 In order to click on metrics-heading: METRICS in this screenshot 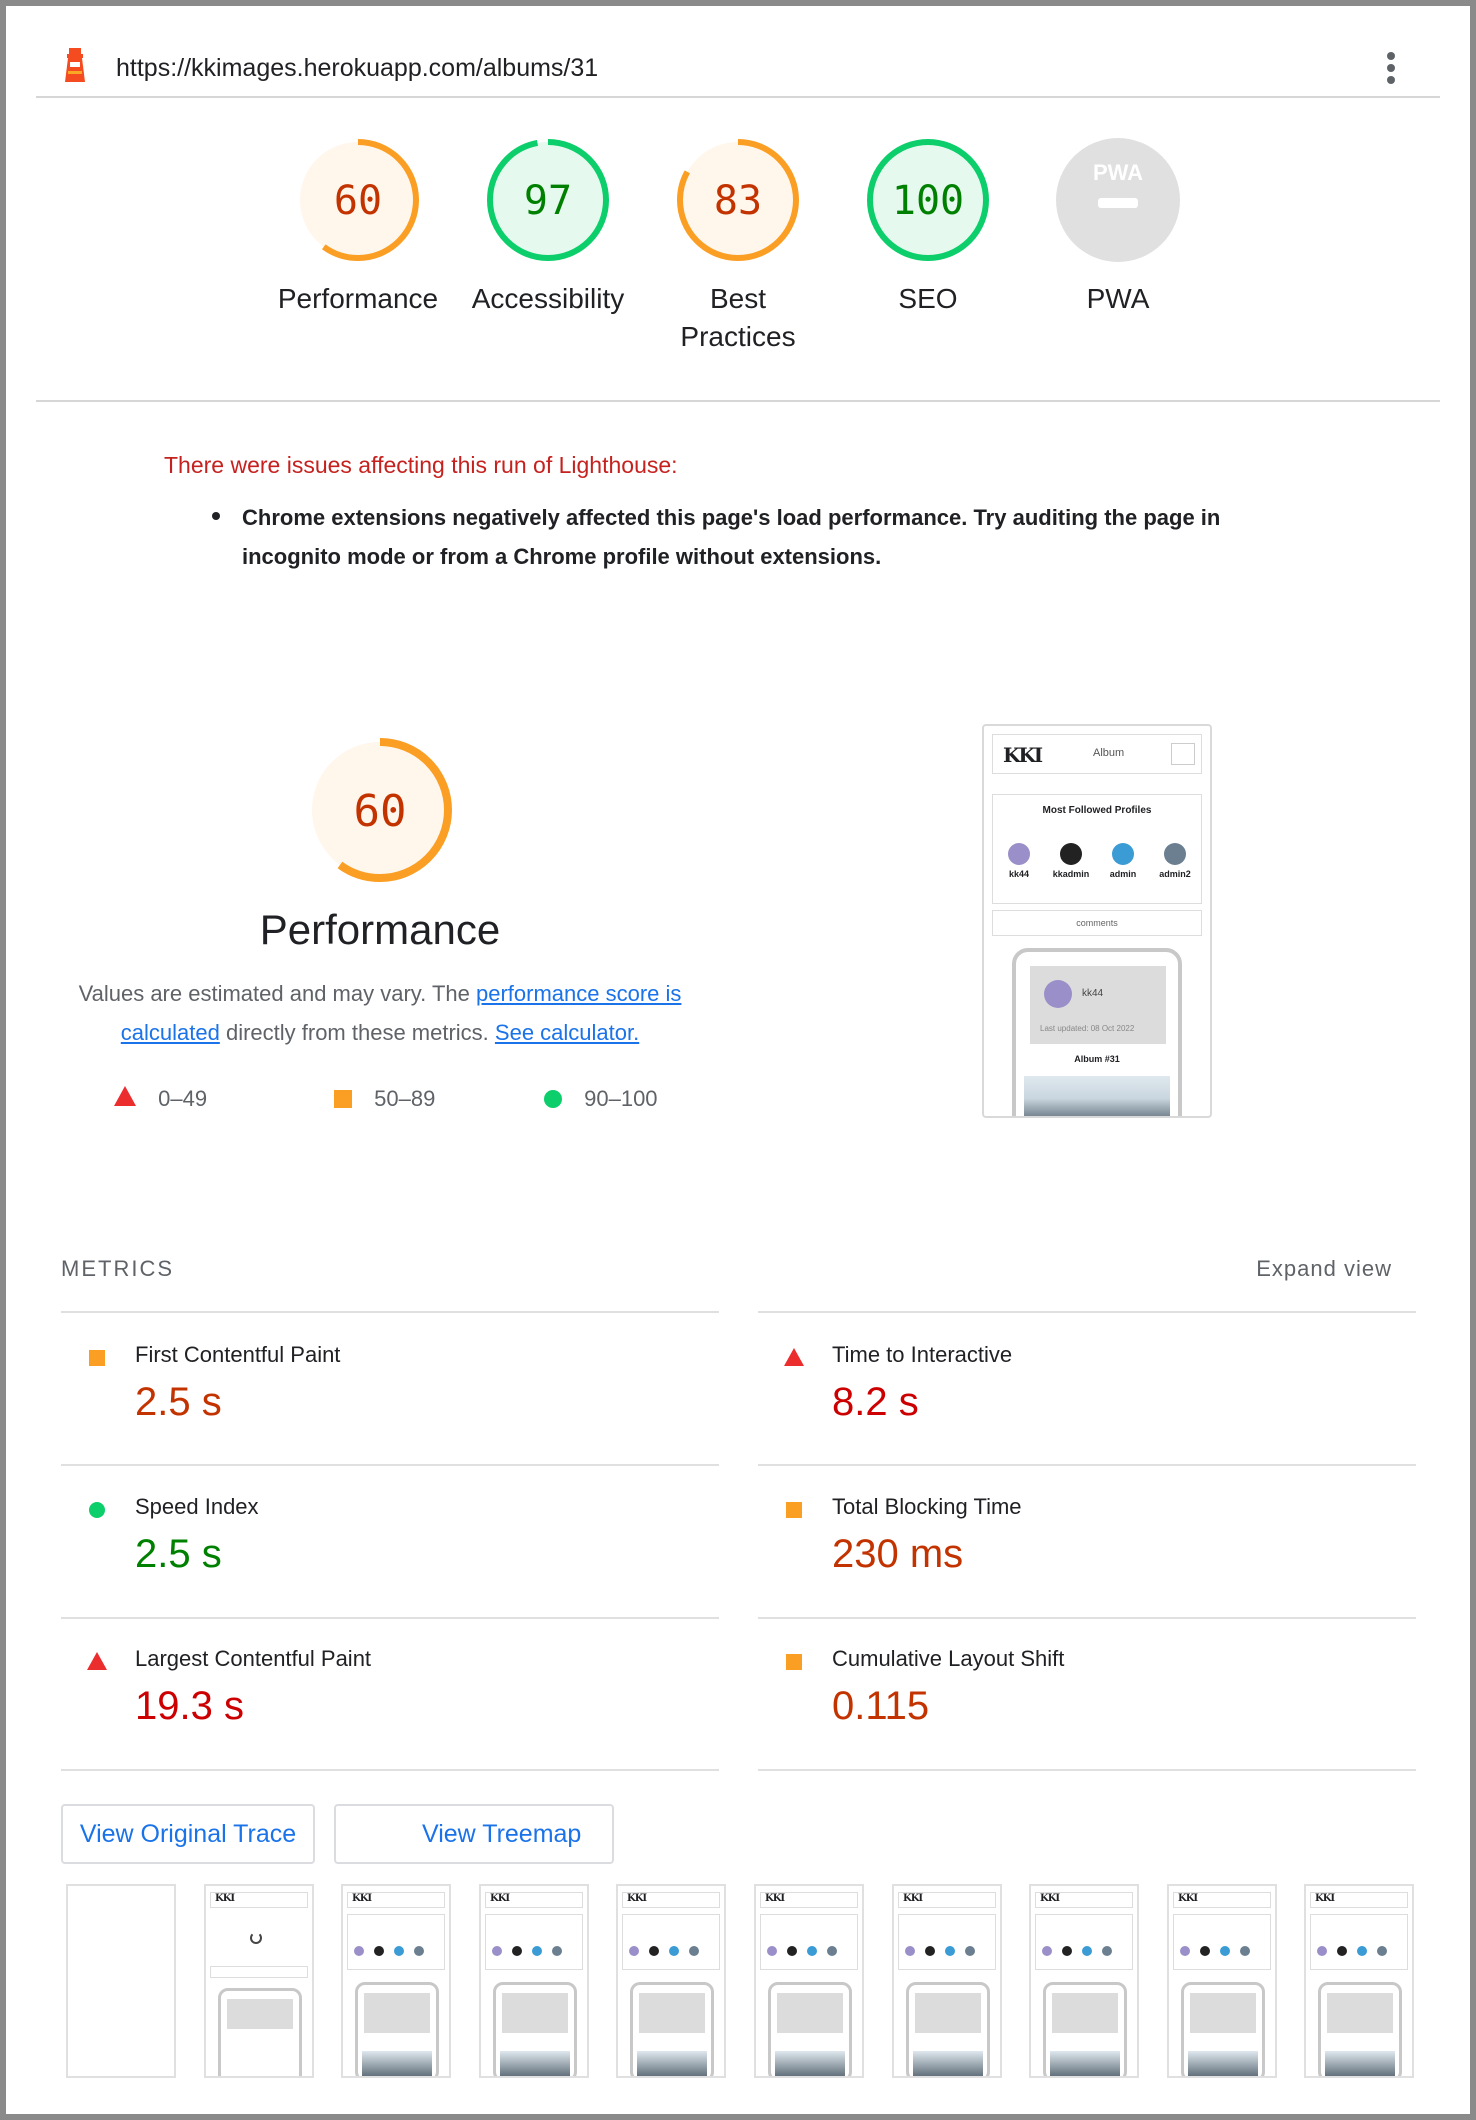, I will do `click(117, 1268)`.